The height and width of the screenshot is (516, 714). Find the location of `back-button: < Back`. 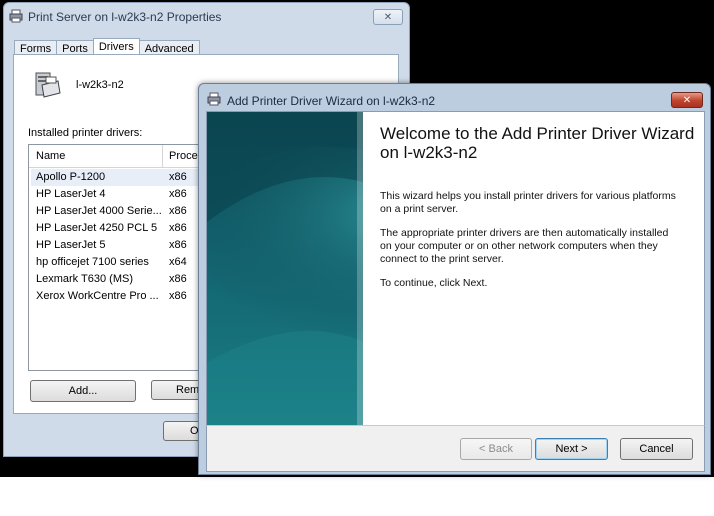

back-button: < Back is located at coordinates (496, 449).